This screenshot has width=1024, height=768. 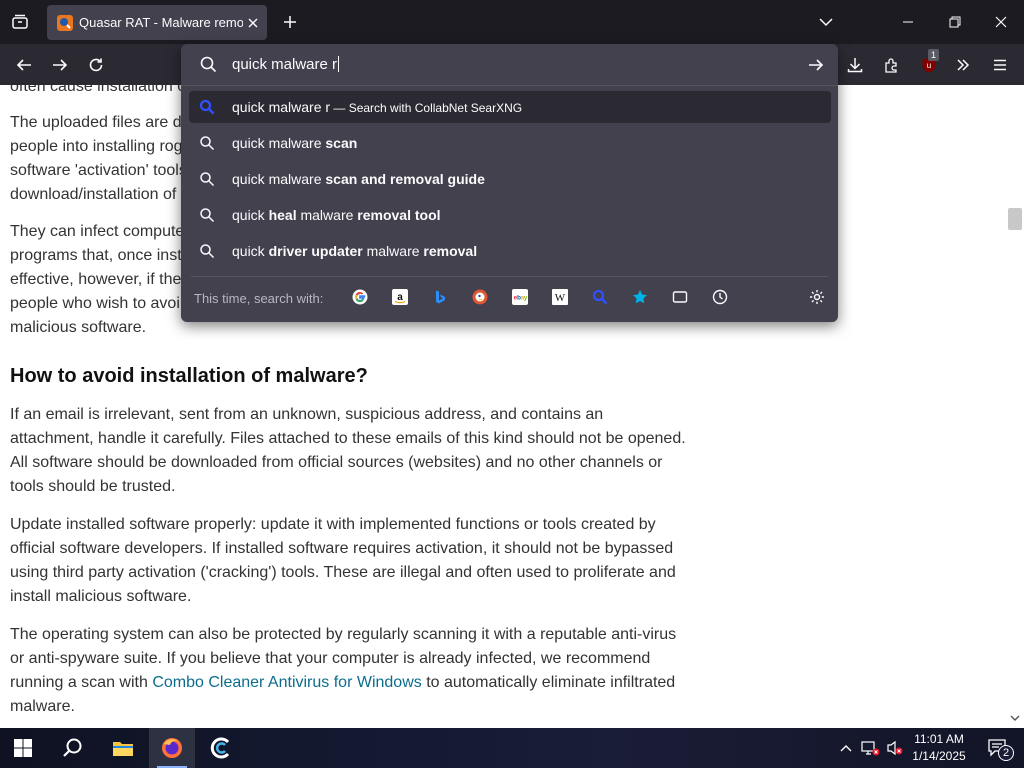 What do you see at coordinates (720, 297) in the screenshot?
I see `history-search-button` at bounding box center [720, 297].